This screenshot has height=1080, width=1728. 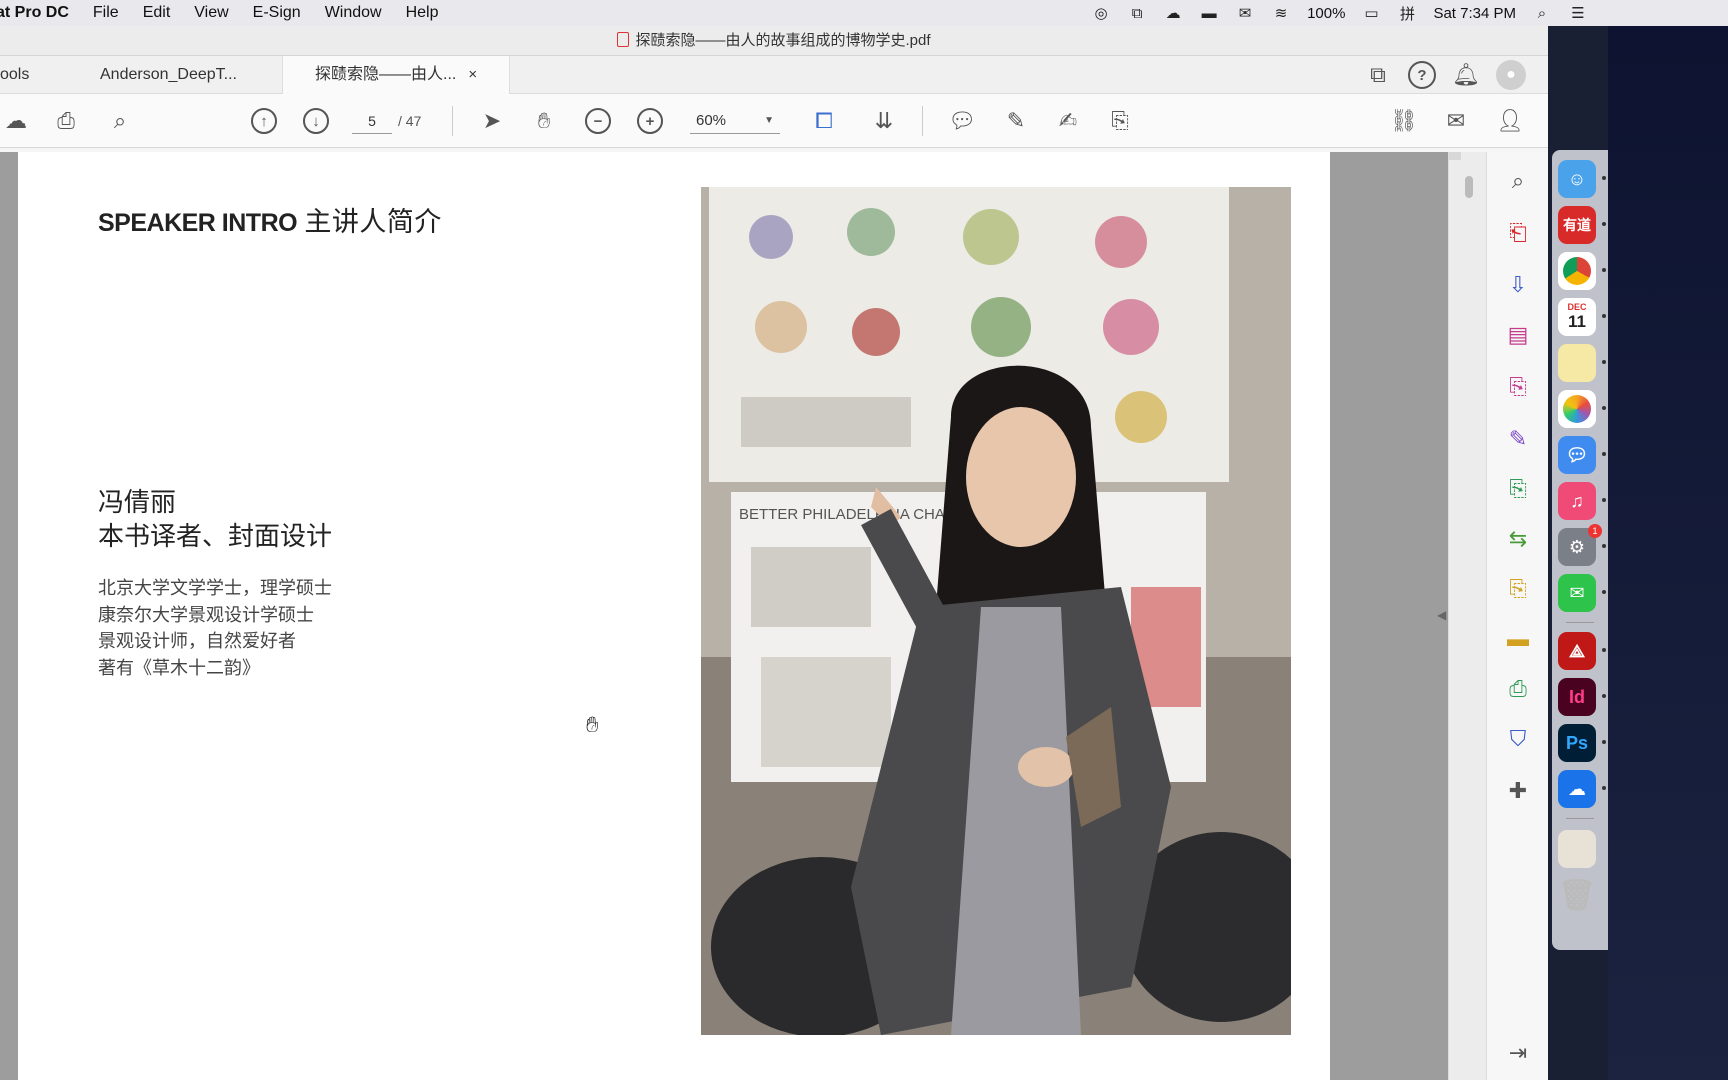 What do you see at coordinates (769, 120) in the screenshot?
I see `chevron-down-icon: ▼` at bounding box center [769, 120].